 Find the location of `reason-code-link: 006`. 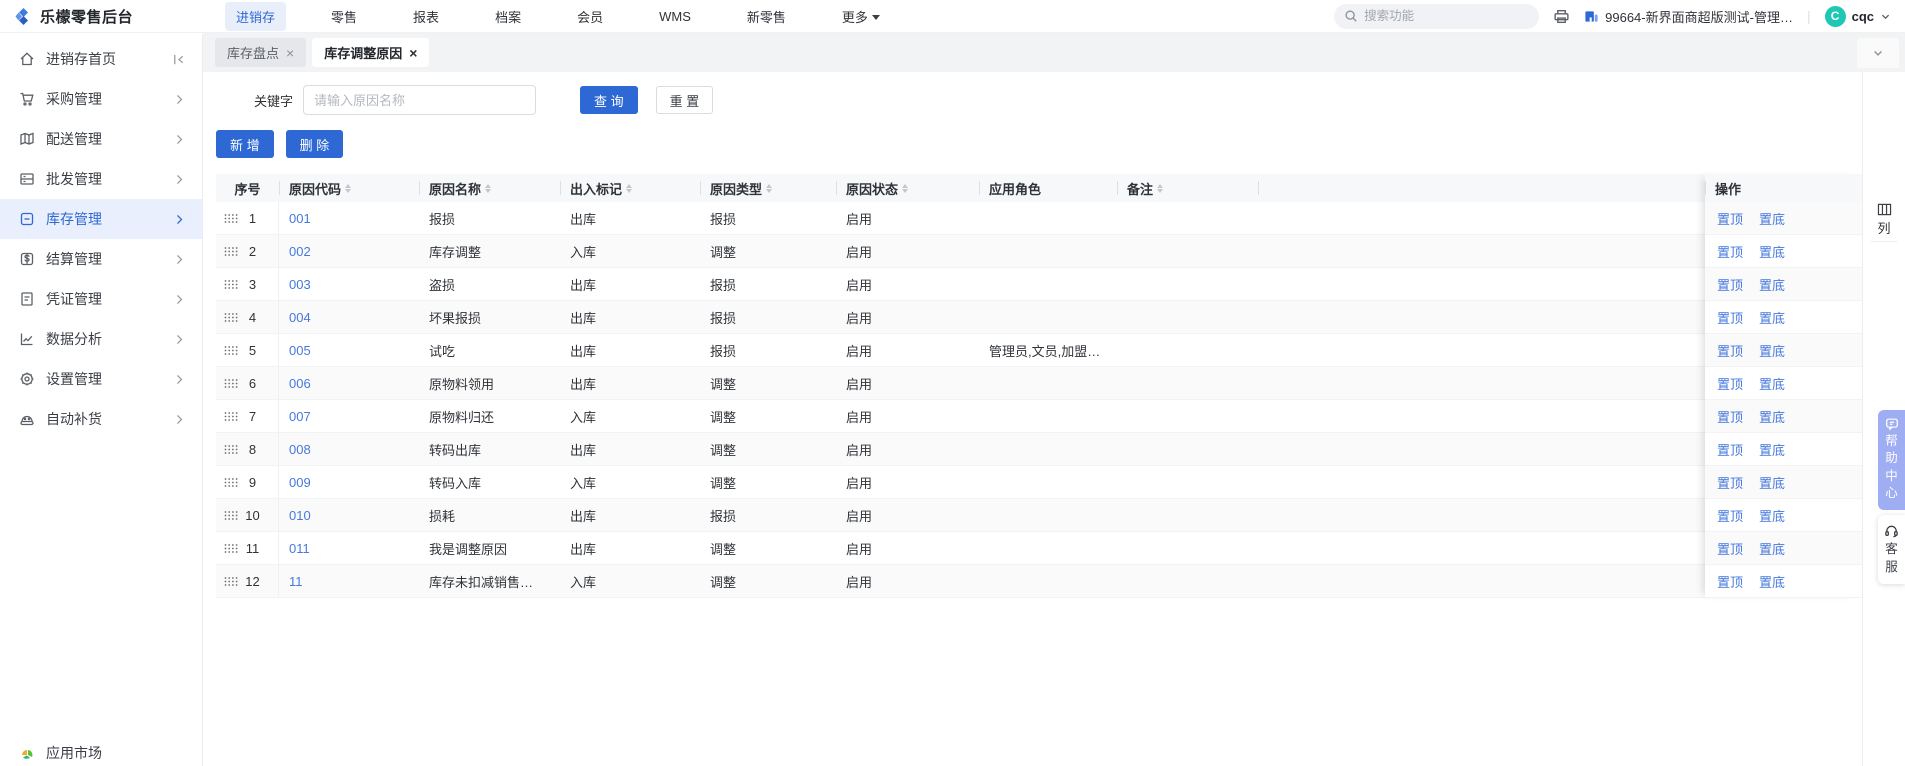

reason-code-link: 006 is located at coordinates (300, 383).